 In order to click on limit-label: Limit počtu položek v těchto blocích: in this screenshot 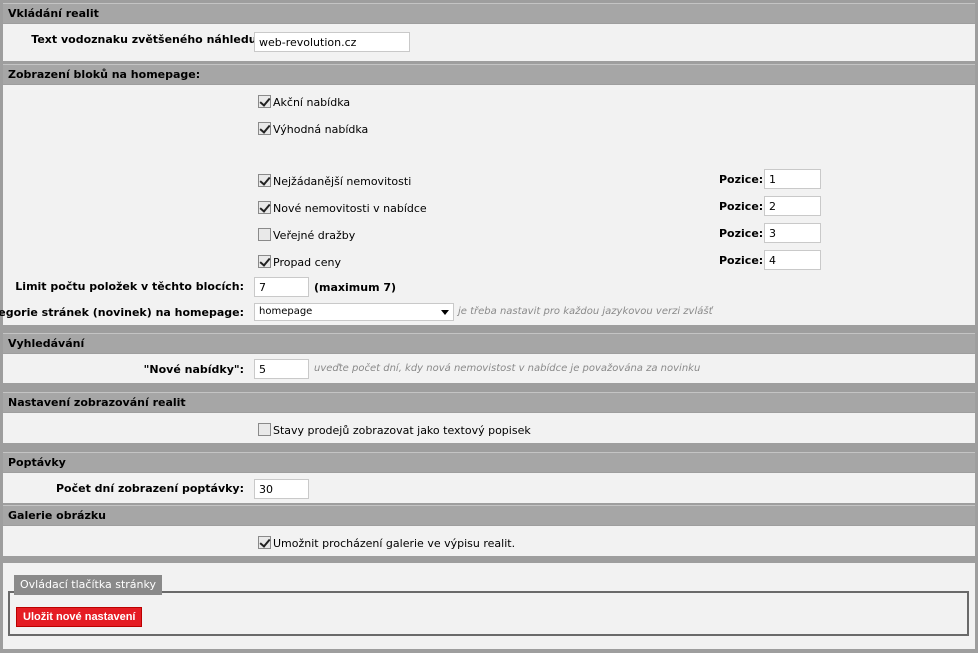, I will do `click(129, 286)`.